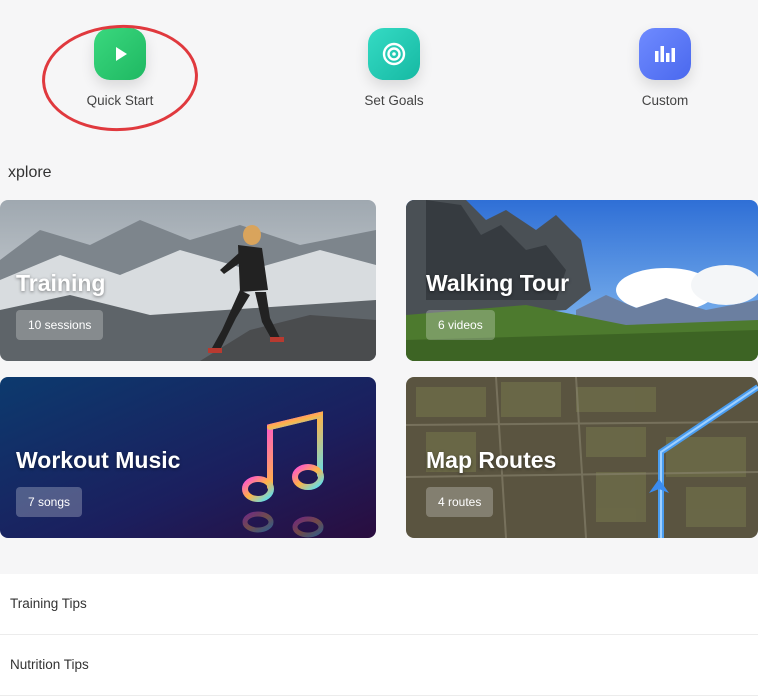 This screenshot has width=758, height=696. What do you see at coordinates (460, 325) in the screenshot?
I see `walking-tour-badge: 6 videos` at bounding box center [460, 325].